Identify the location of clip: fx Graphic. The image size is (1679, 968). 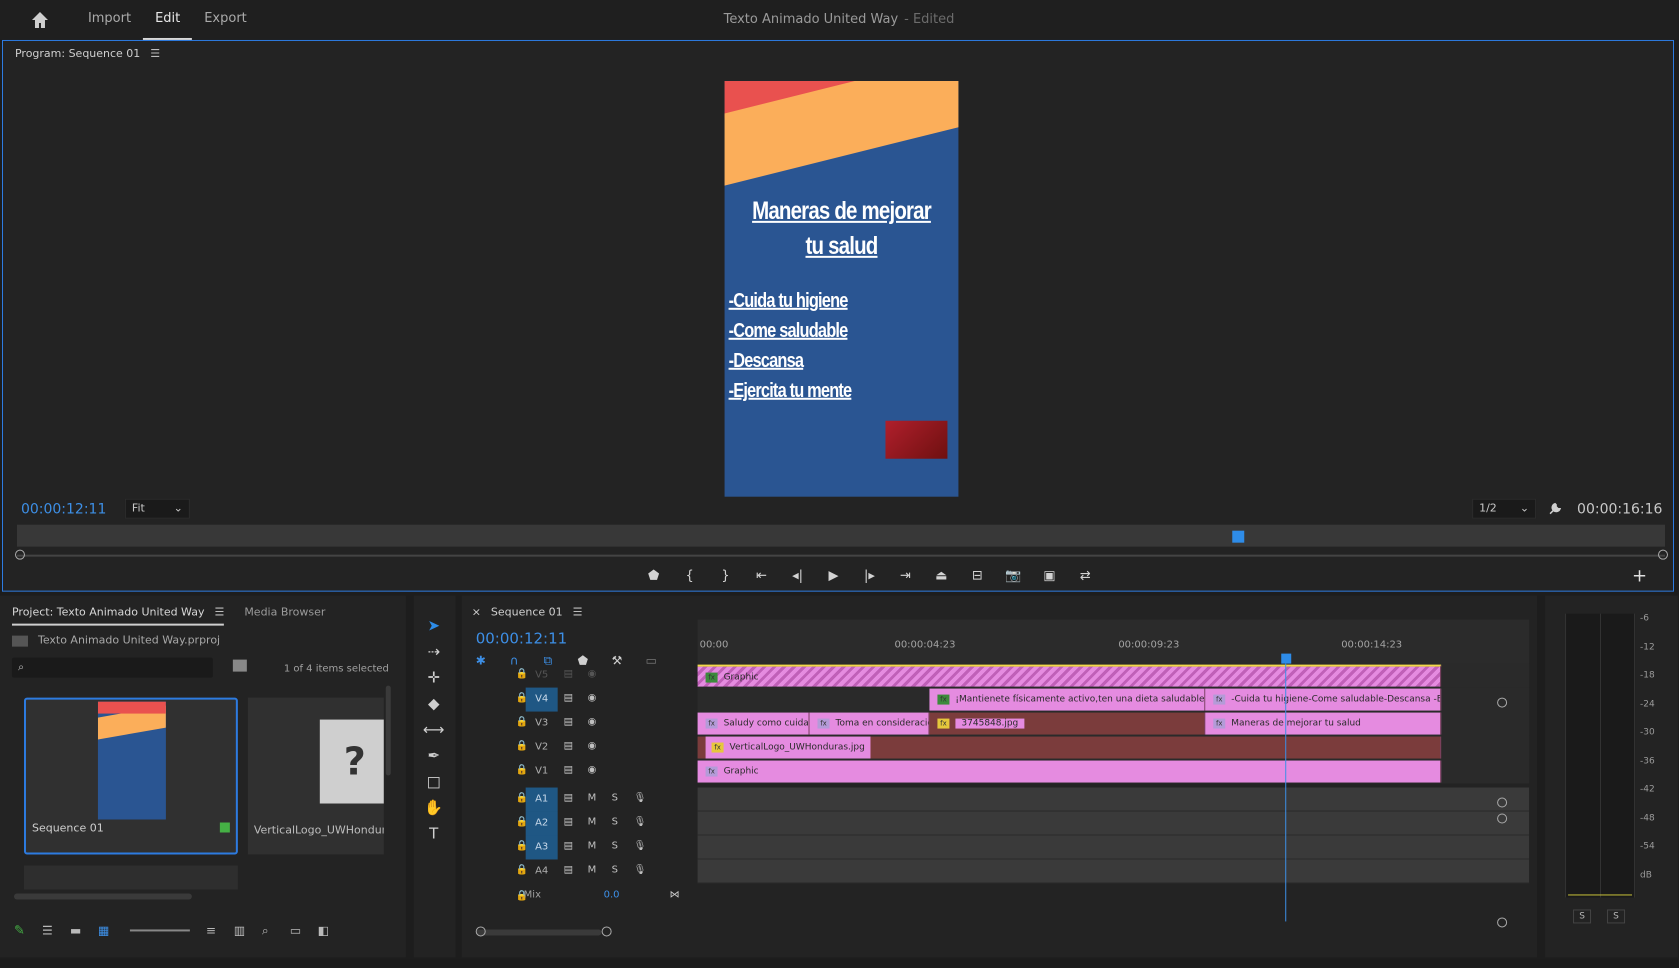
(1069, 771).